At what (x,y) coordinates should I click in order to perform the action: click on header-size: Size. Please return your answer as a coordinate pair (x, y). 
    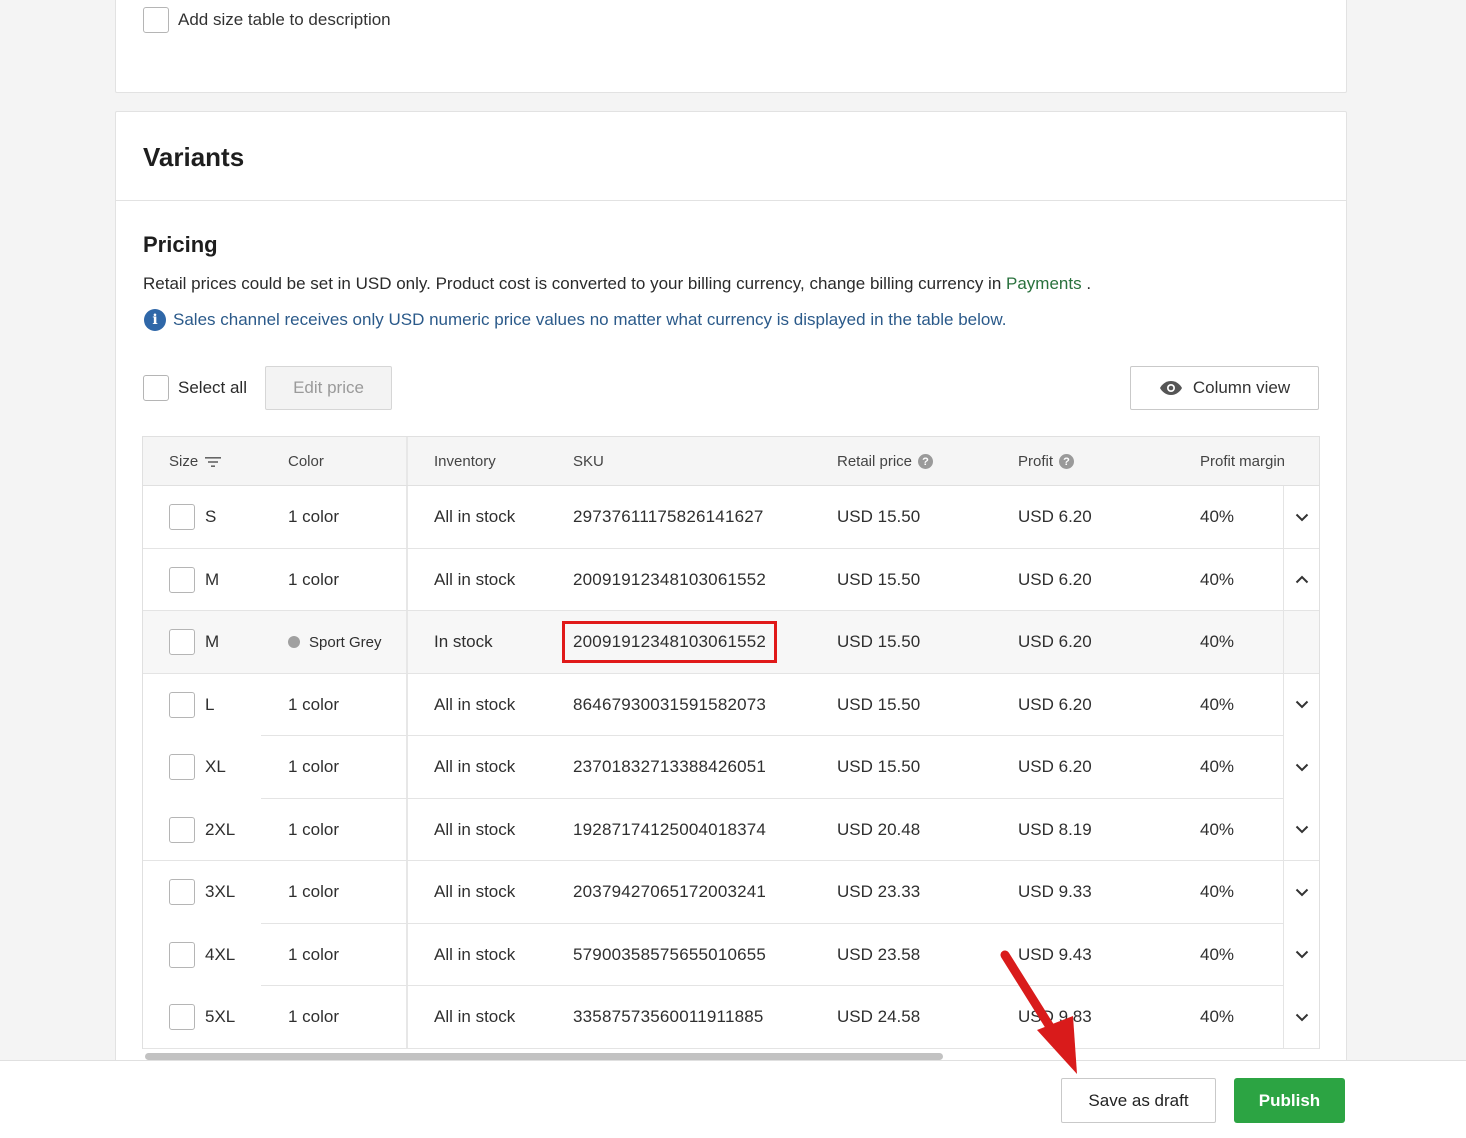
    Looking at the image, I should click on (195, 461).